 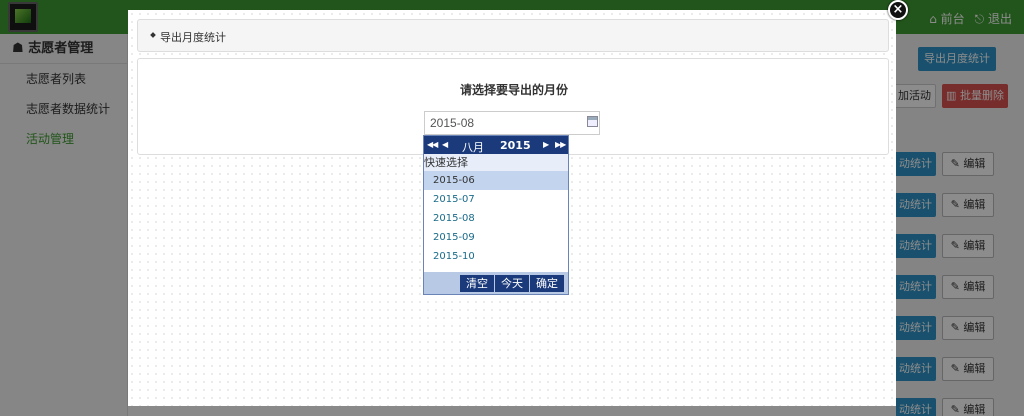 What do you see at coordinates (496, 199) in the screenshot?
I see `quick-option-2015-07: 2015-07` at bounding box center [496, 199].